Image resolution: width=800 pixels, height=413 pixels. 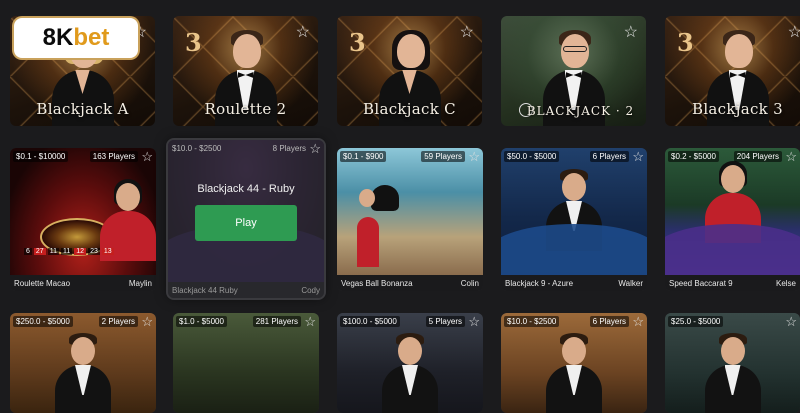 I want to click on player-count: 59 Players, so click(x=443, y=156).